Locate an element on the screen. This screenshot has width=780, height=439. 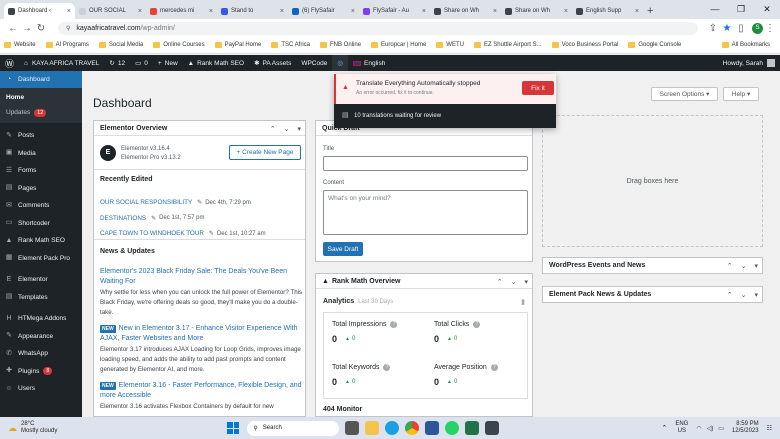
edge-icon is located at coordinates (392, 428).